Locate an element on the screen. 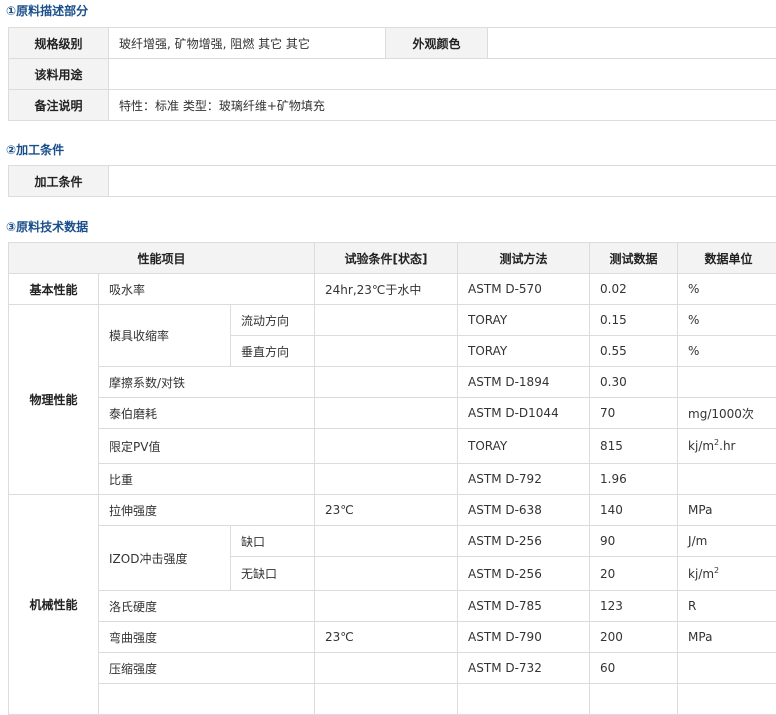 This screenshot has width=776, height=715. table-row: 加工条件 is located at coordinates (392, 181).